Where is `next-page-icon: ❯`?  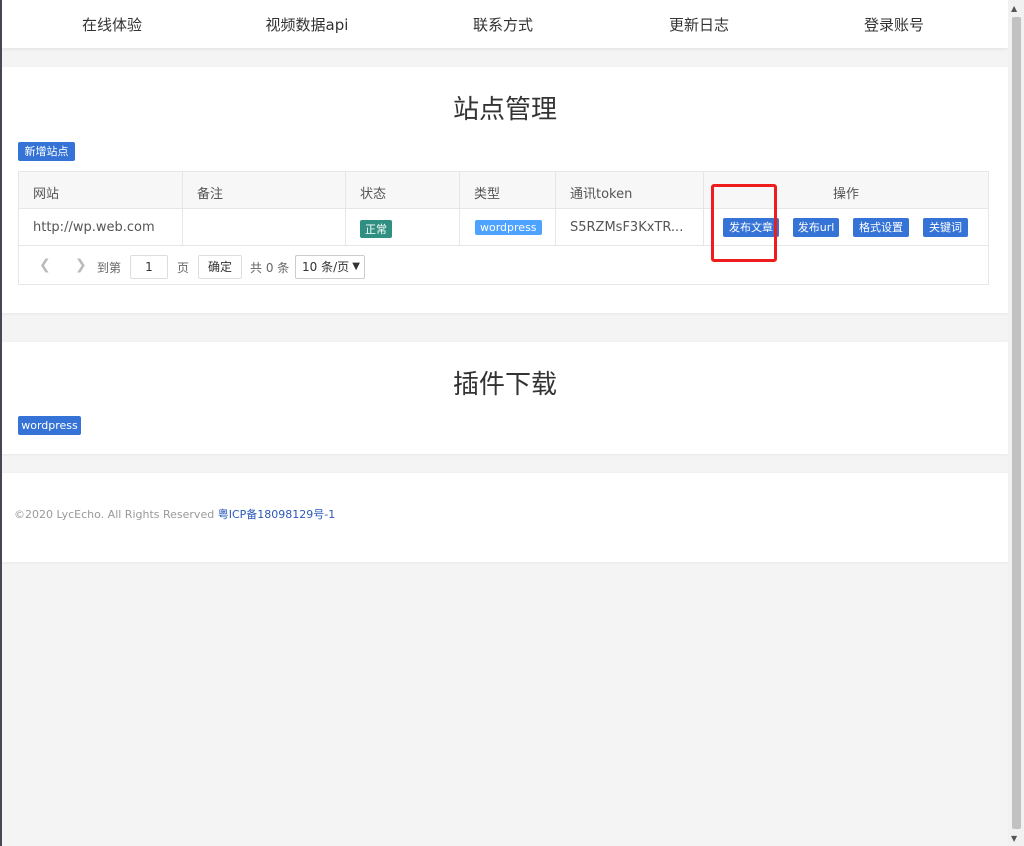 next-page-icon: ❯ is located at coordinates (81, 265).